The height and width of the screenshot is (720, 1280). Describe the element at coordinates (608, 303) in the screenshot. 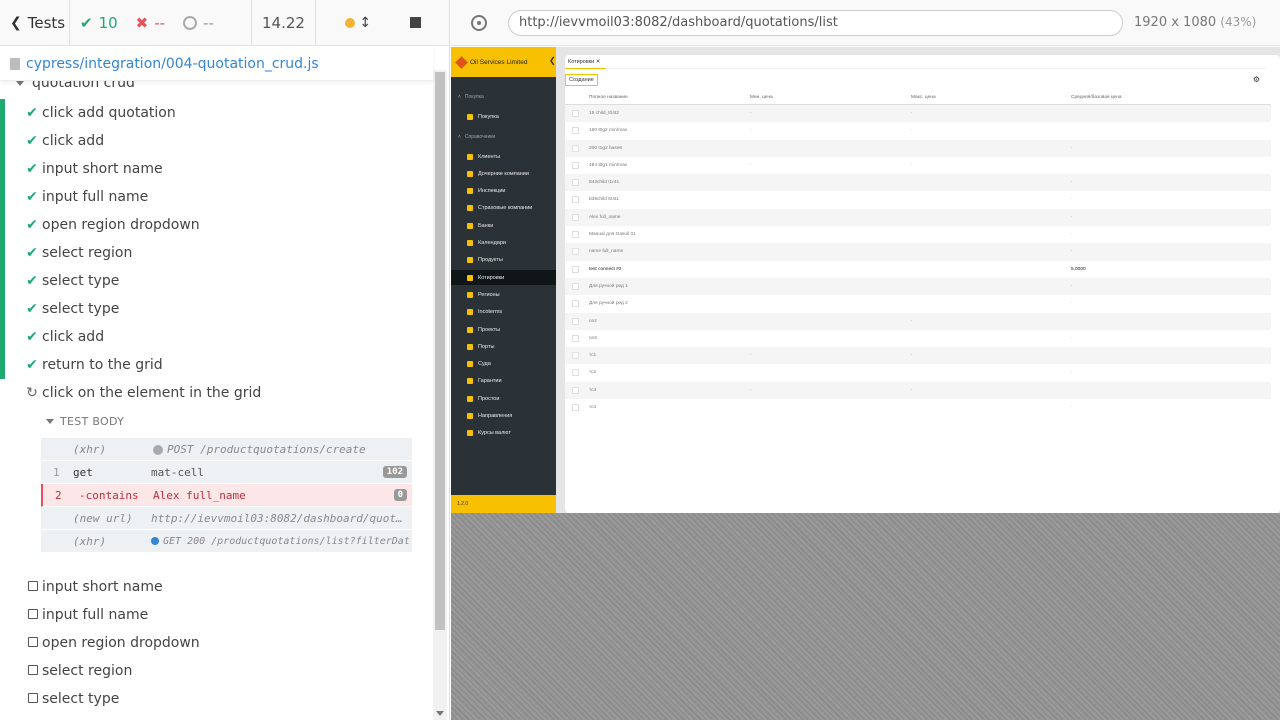

I see `grid-cell: Для ручной ред 2` at that location.